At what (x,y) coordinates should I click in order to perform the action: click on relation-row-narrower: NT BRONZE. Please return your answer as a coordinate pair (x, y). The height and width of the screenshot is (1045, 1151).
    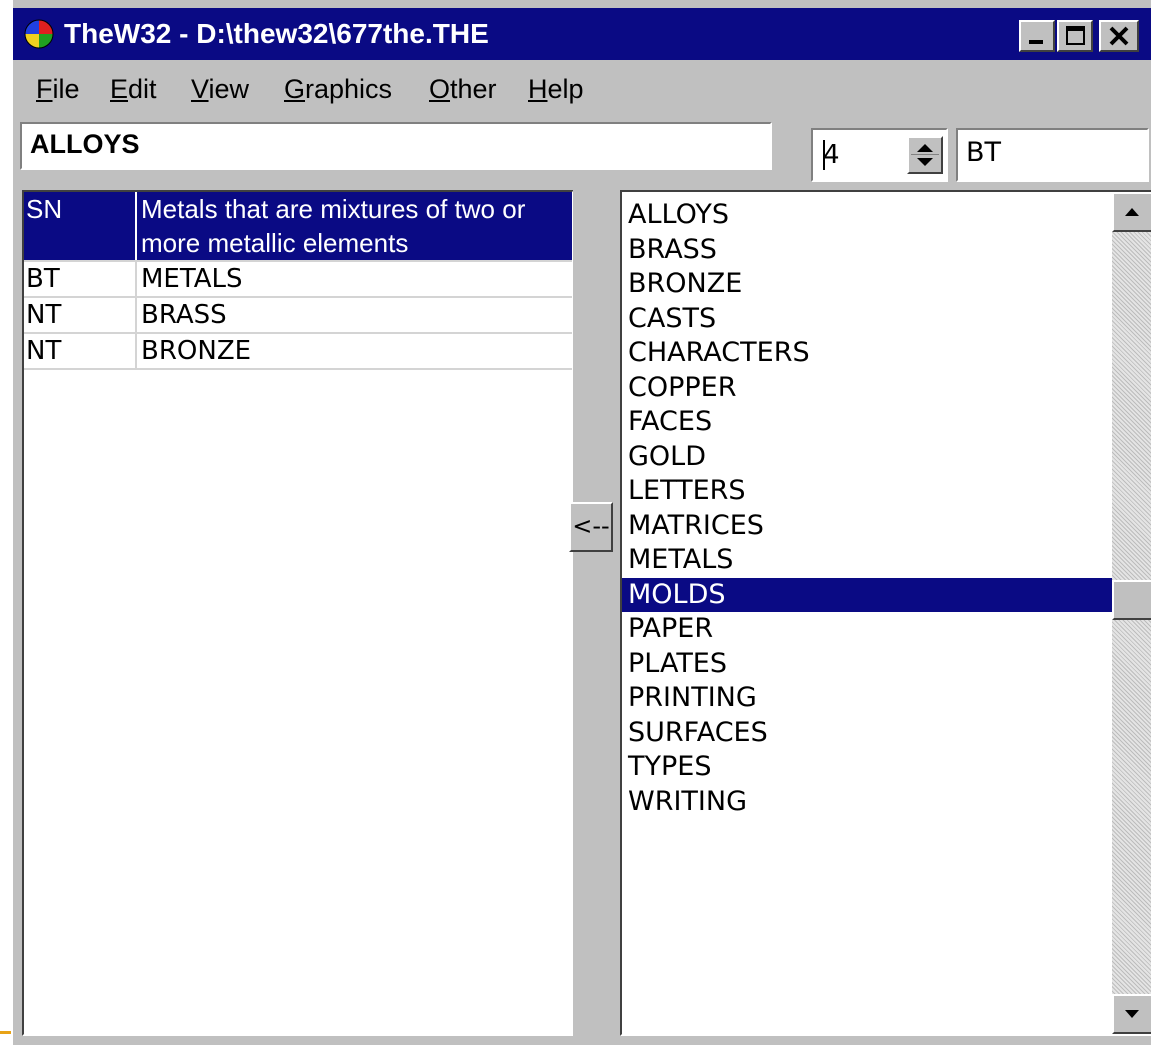
    Looking at the image, I should click on (298, 351).